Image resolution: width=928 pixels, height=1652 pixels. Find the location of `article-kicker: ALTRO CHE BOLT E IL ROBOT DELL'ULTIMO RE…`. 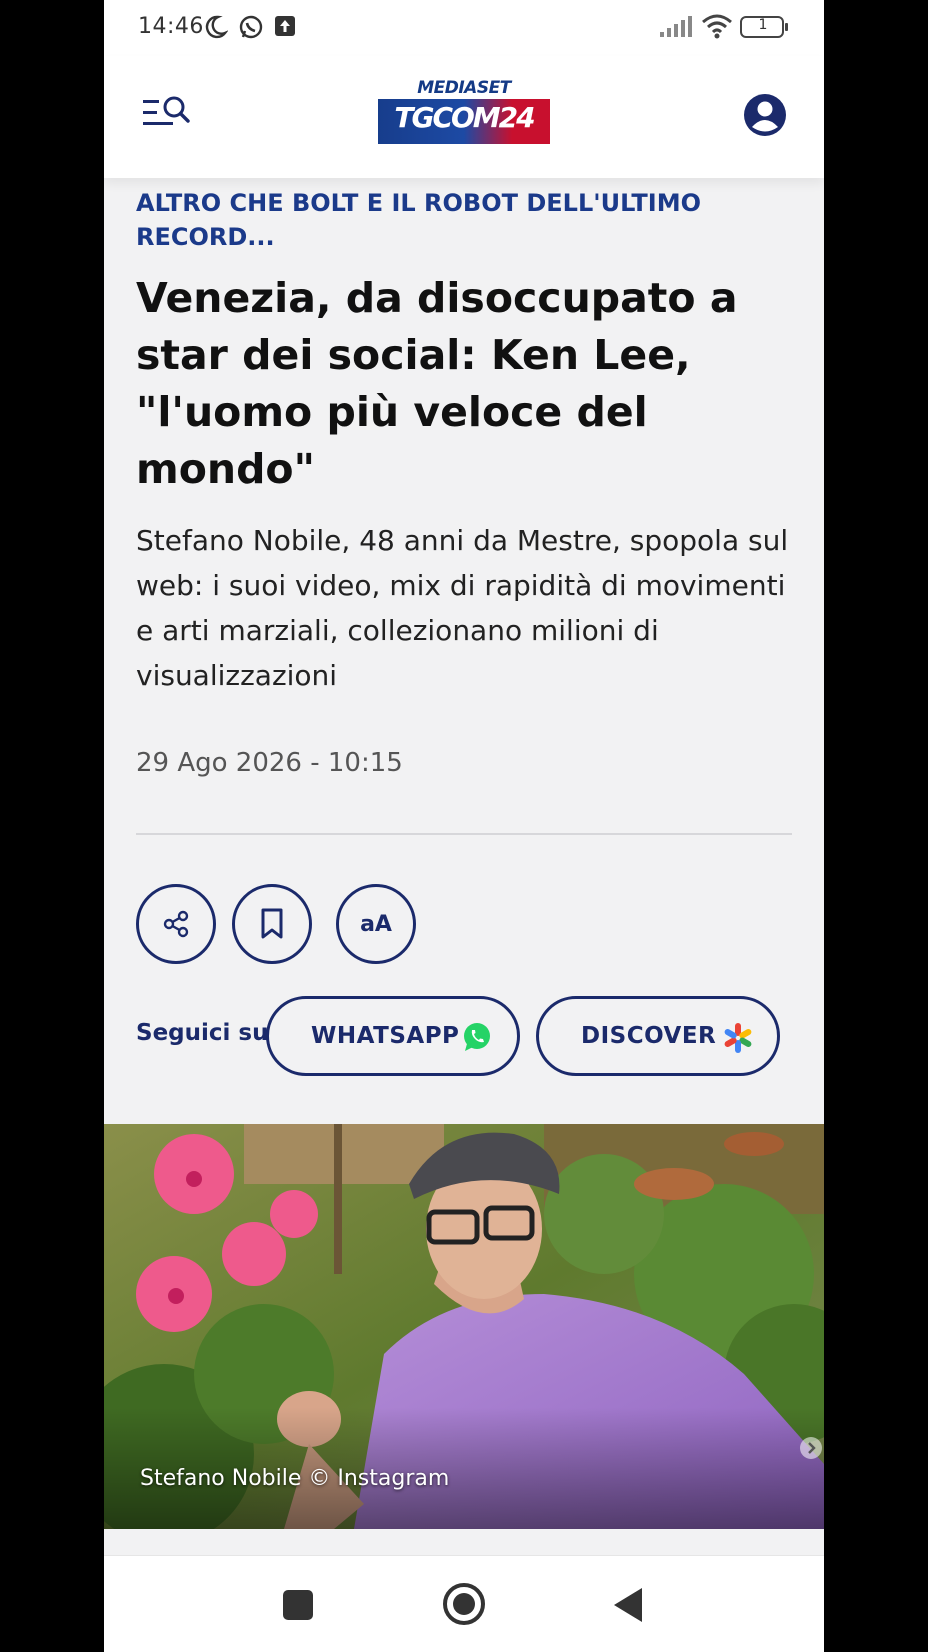

article-kicker: ALTRO CHE BOLT E IL ROBOT DELL'ULTIMO RE… is located at coordinates (446, 220).